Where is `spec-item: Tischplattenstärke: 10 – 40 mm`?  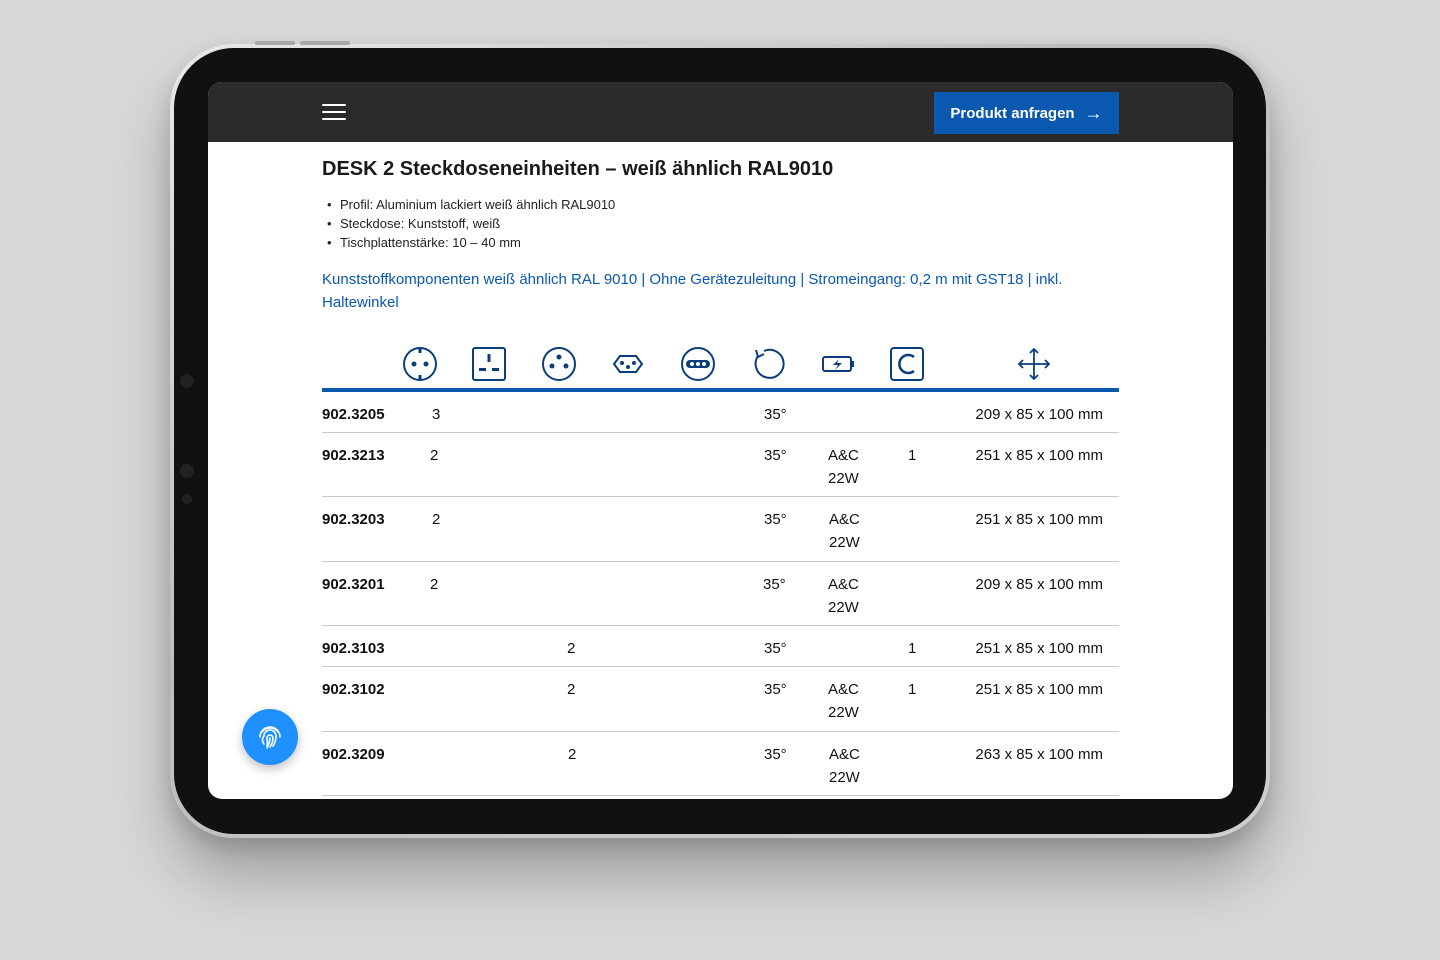
spec-item: Tischplattenstärke: 10 – 40 mm is located at coordinates (720, 242).